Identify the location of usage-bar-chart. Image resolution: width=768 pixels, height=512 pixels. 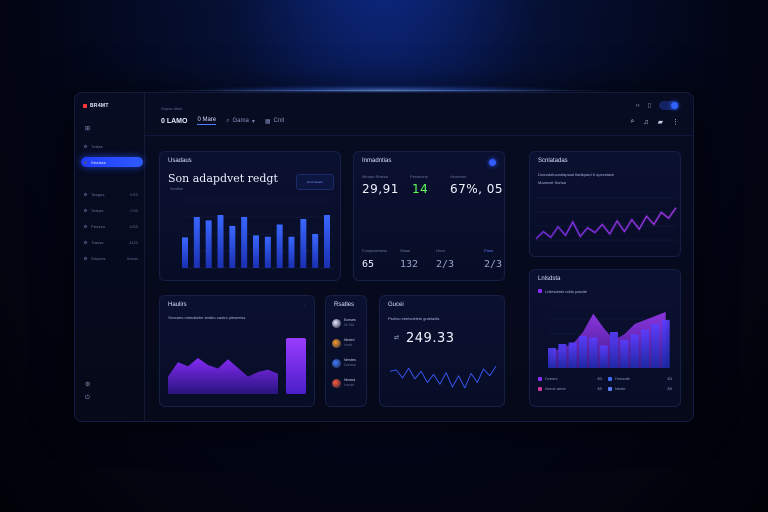
(258, 234).